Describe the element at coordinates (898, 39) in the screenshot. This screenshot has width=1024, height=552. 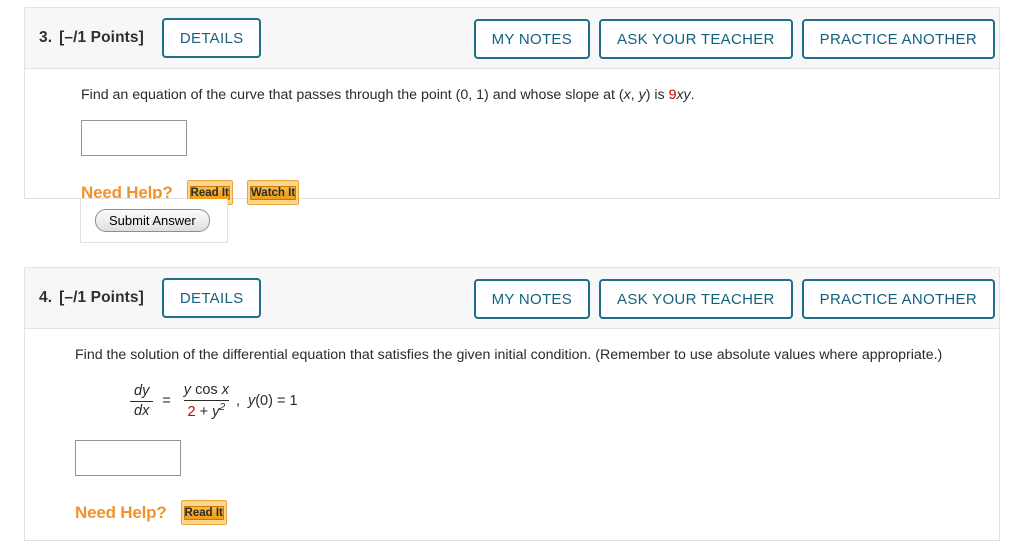
I see `practice-another-button-3: PRACTICE ANOTHER` at that location.